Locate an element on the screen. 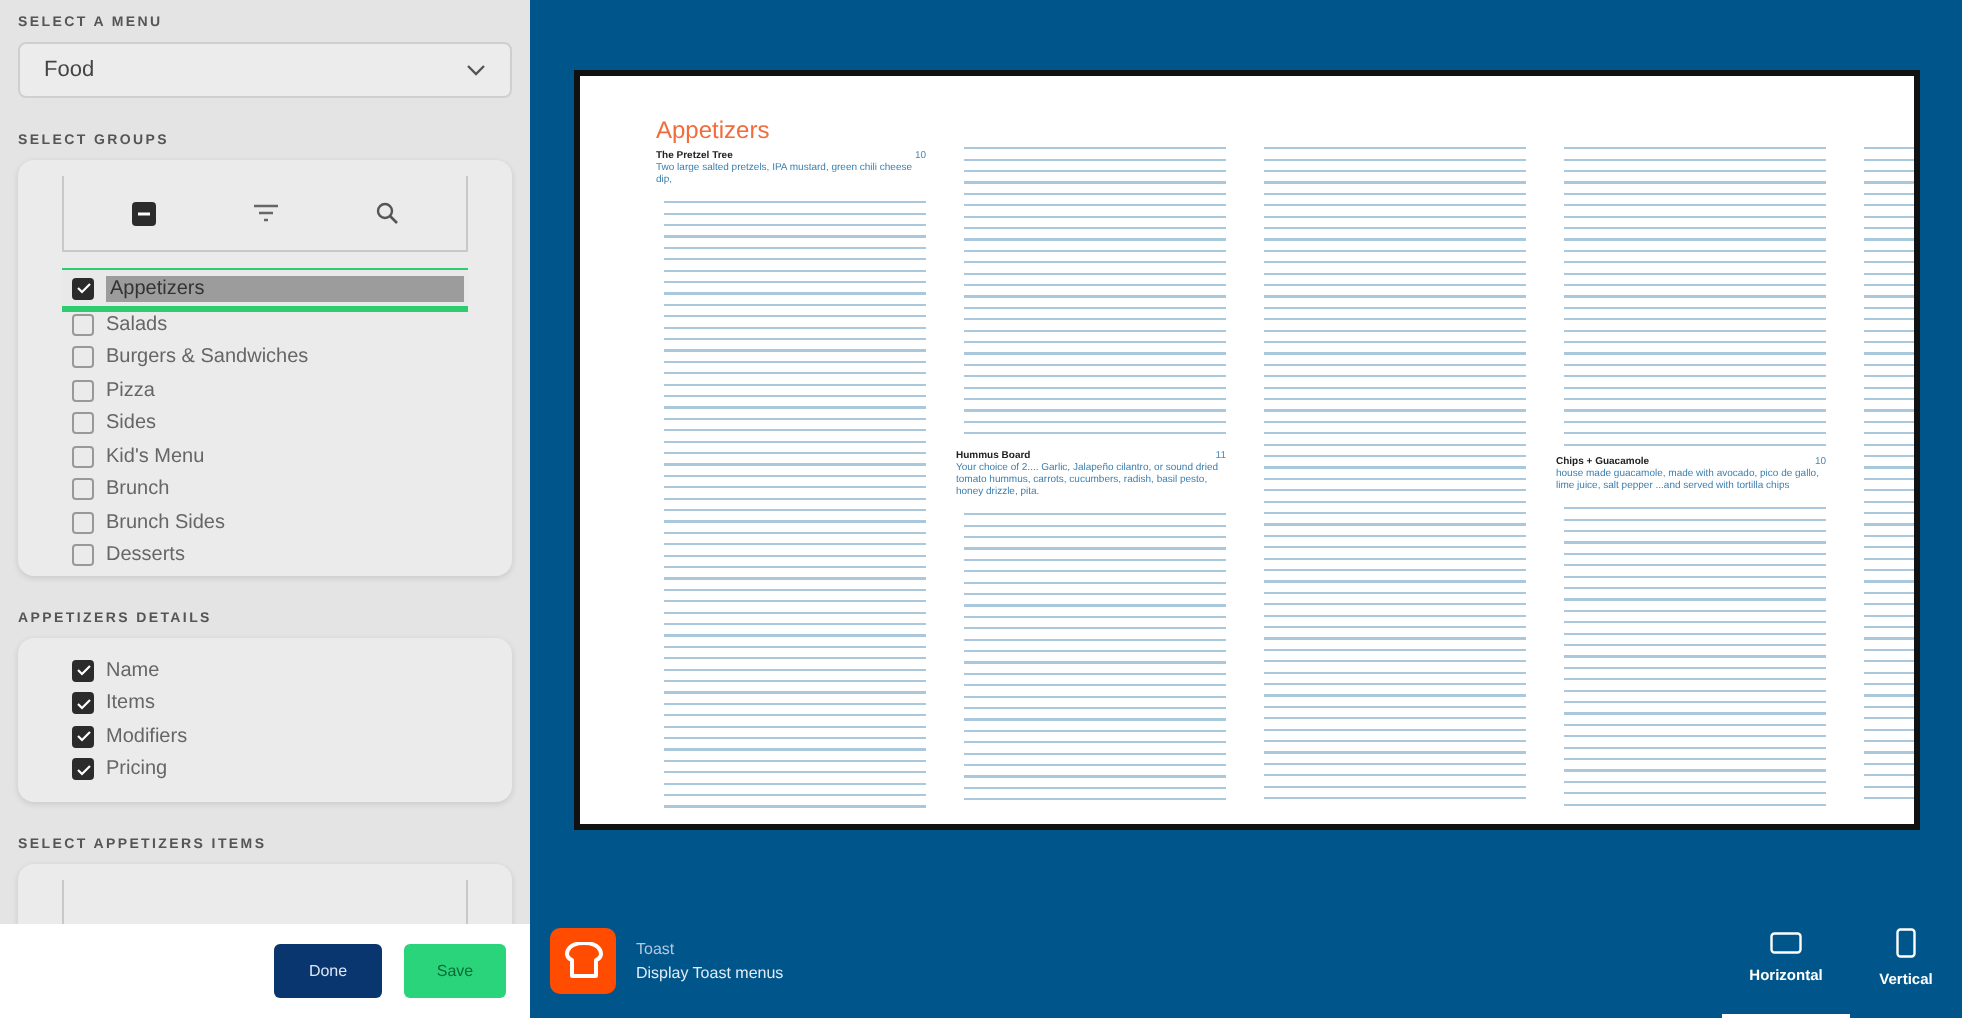  group-item: Burgers & Sandwiches is located at coordinates (265, 357).